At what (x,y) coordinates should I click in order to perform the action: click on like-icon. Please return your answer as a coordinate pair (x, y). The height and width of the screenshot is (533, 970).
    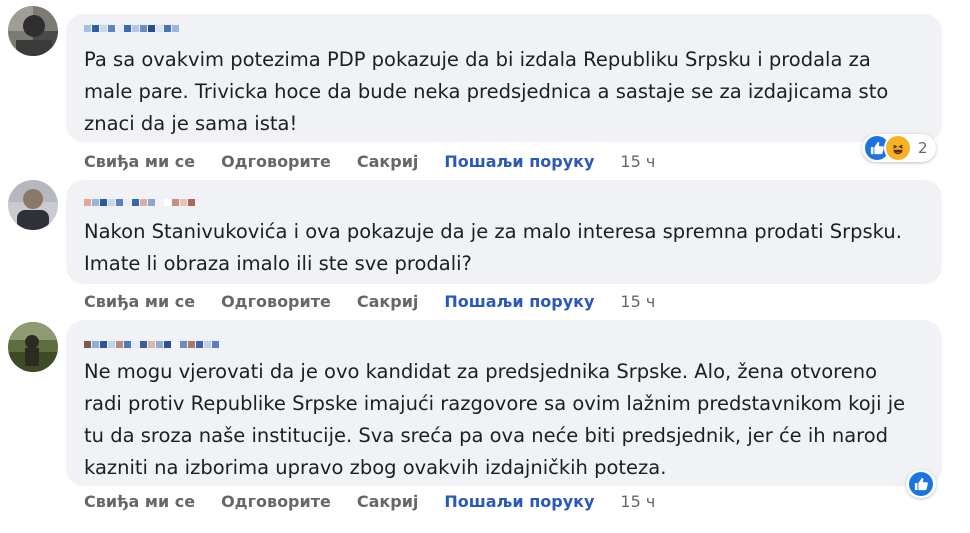
    Looking at the image, I should click on (921, 484).